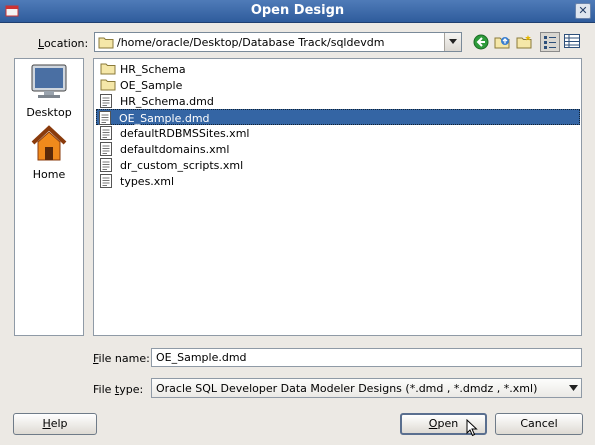 The width and height of the screenshot is (595, 445). I want to click on new-folder-icon, so click(524, 42).